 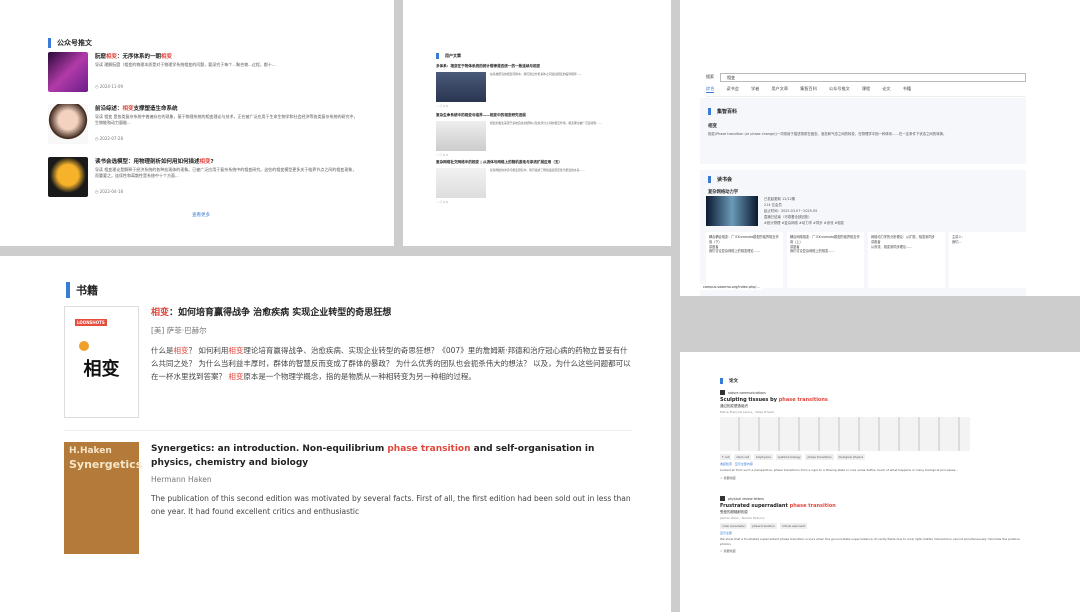 I want to click on book-author: [美] 萨菲·巴赫尔, so click(x=179, y=330).